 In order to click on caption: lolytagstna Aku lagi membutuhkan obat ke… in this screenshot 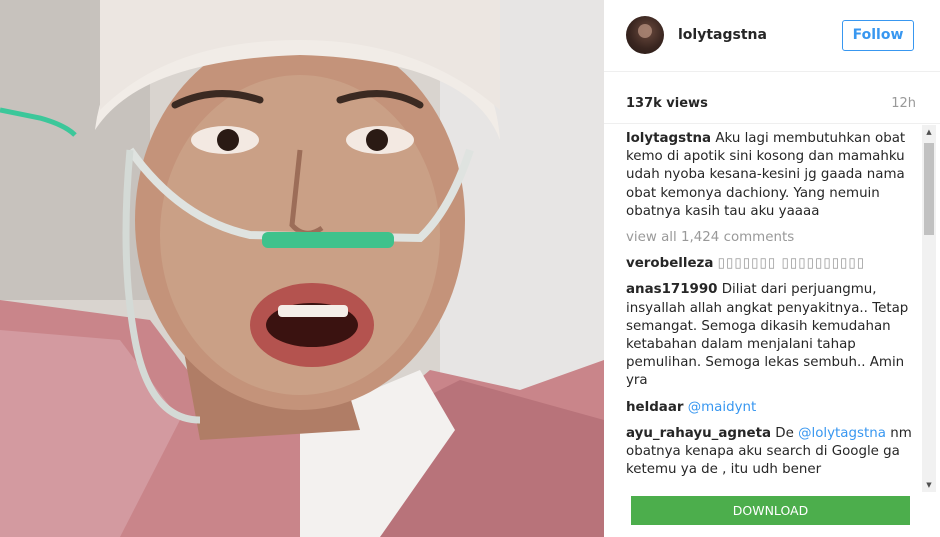, I will do `click(771, 175)`.